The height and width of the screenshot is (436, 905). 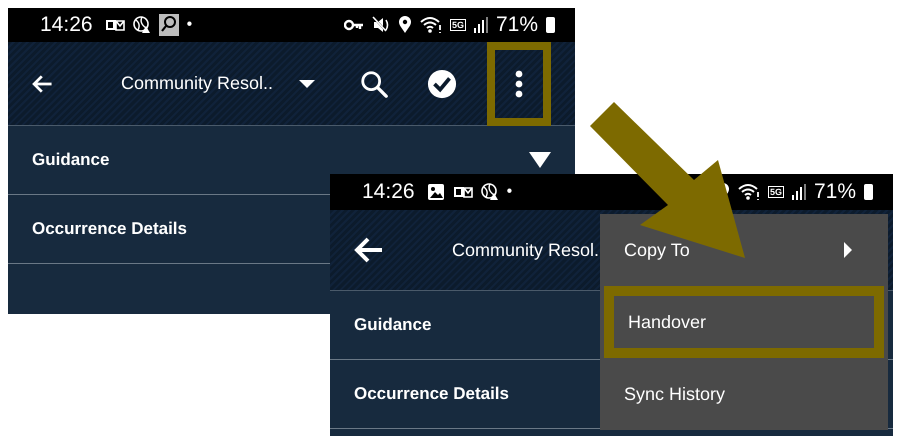 What do you see at coordinates (354, 25) in the screenshot?
I see `key-icon` at bounding box center [354, 25].